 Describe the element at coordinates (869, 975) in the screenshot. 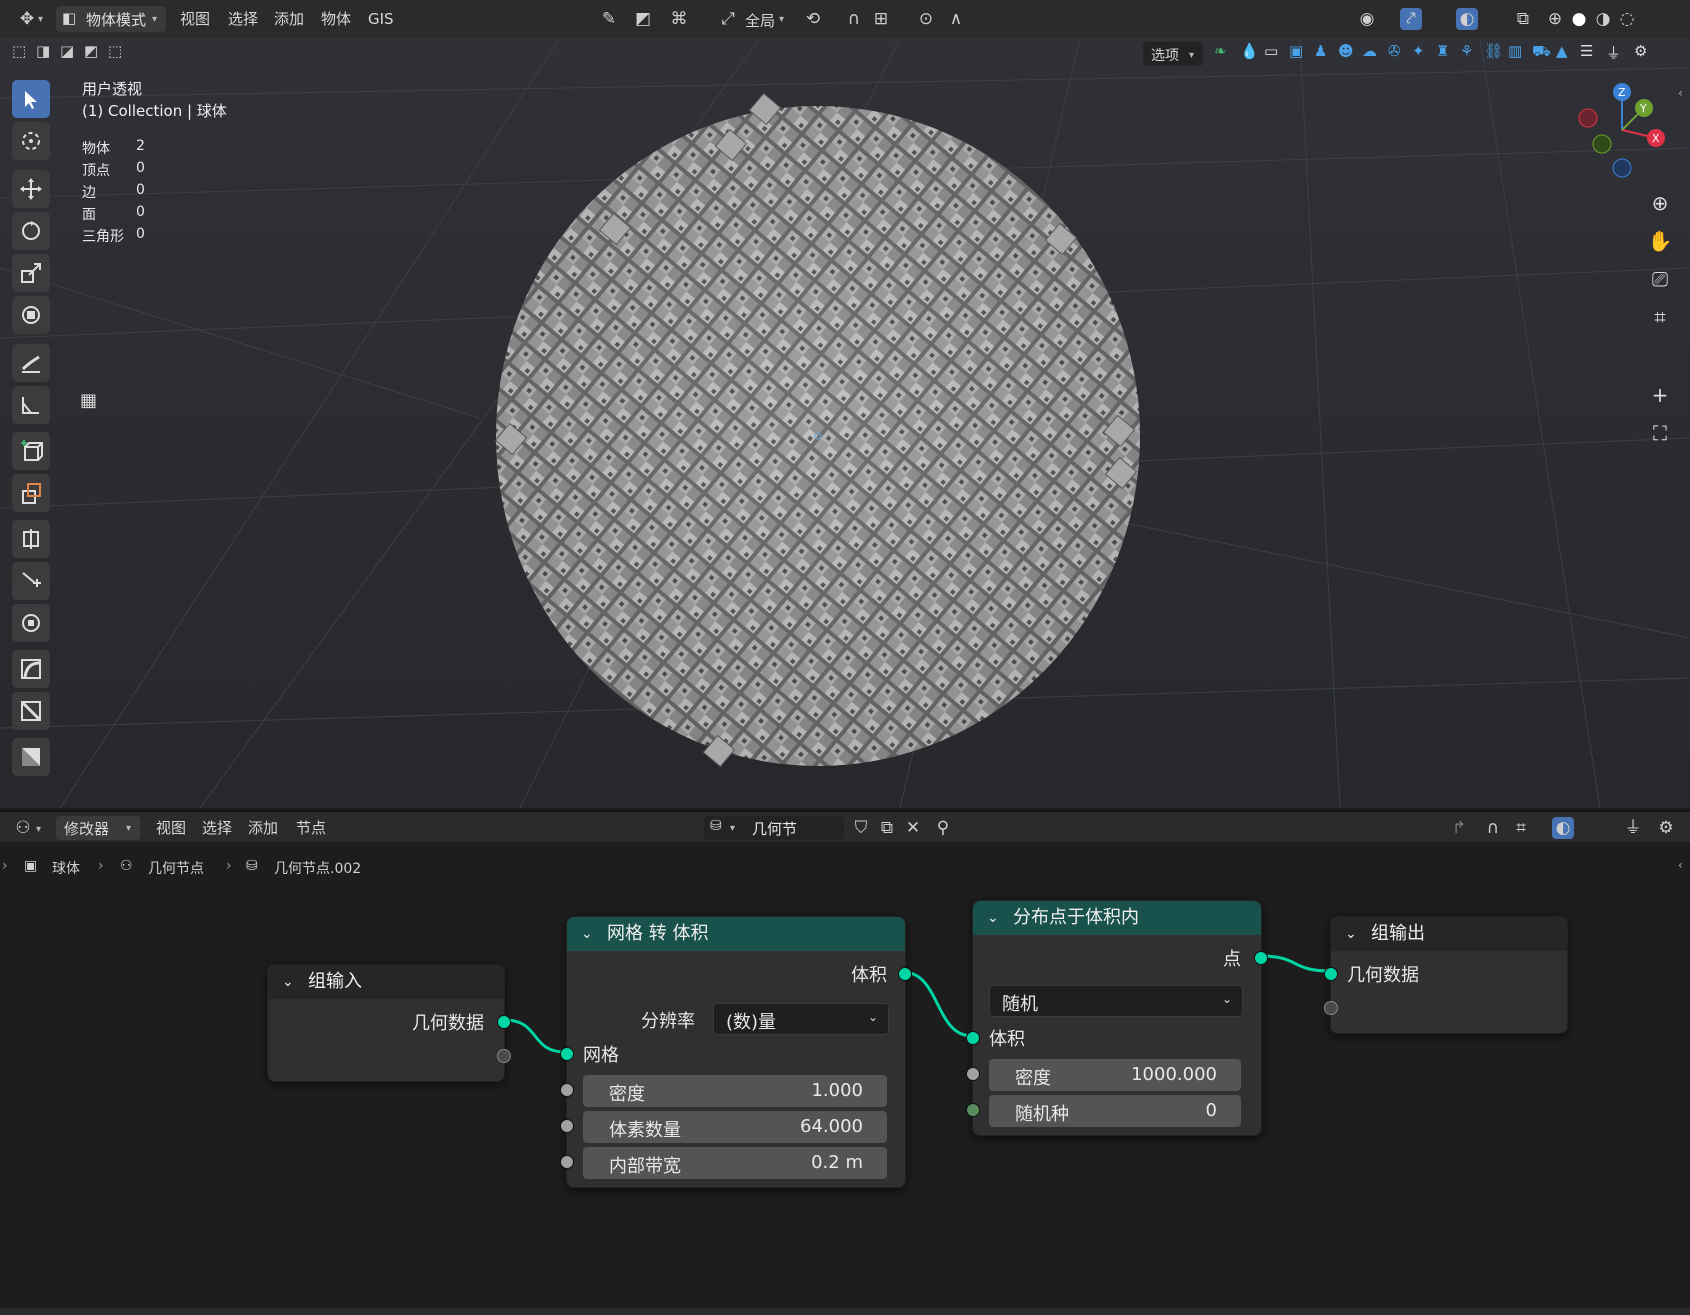

I see `output-label: 体积` at that location.